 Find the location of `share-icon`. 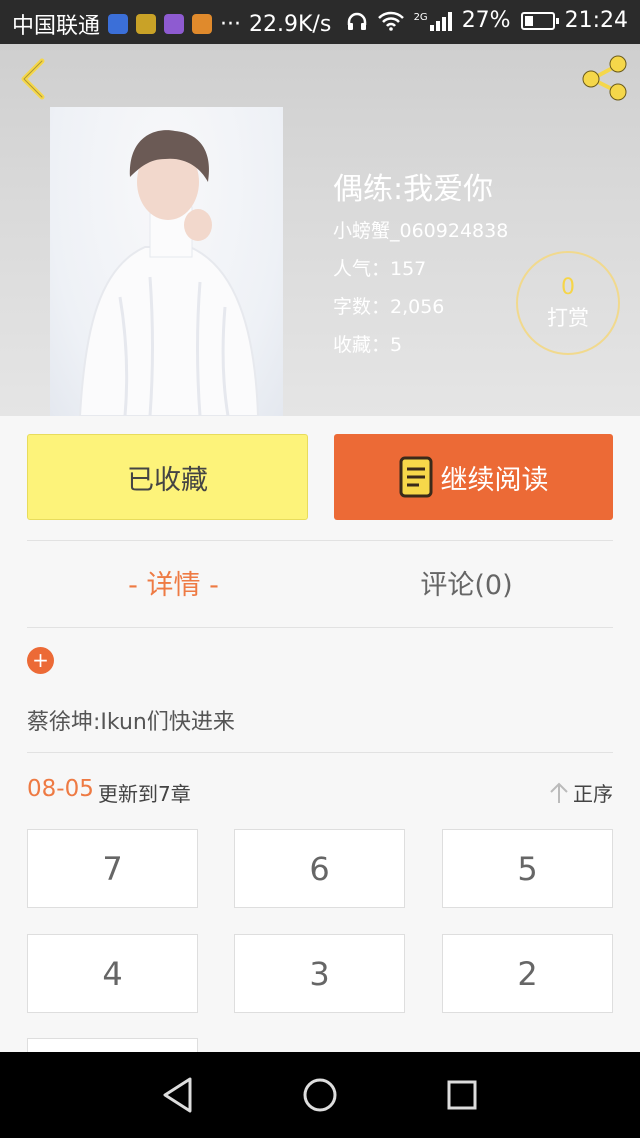

share-icon is located at coordinates (605, 78).